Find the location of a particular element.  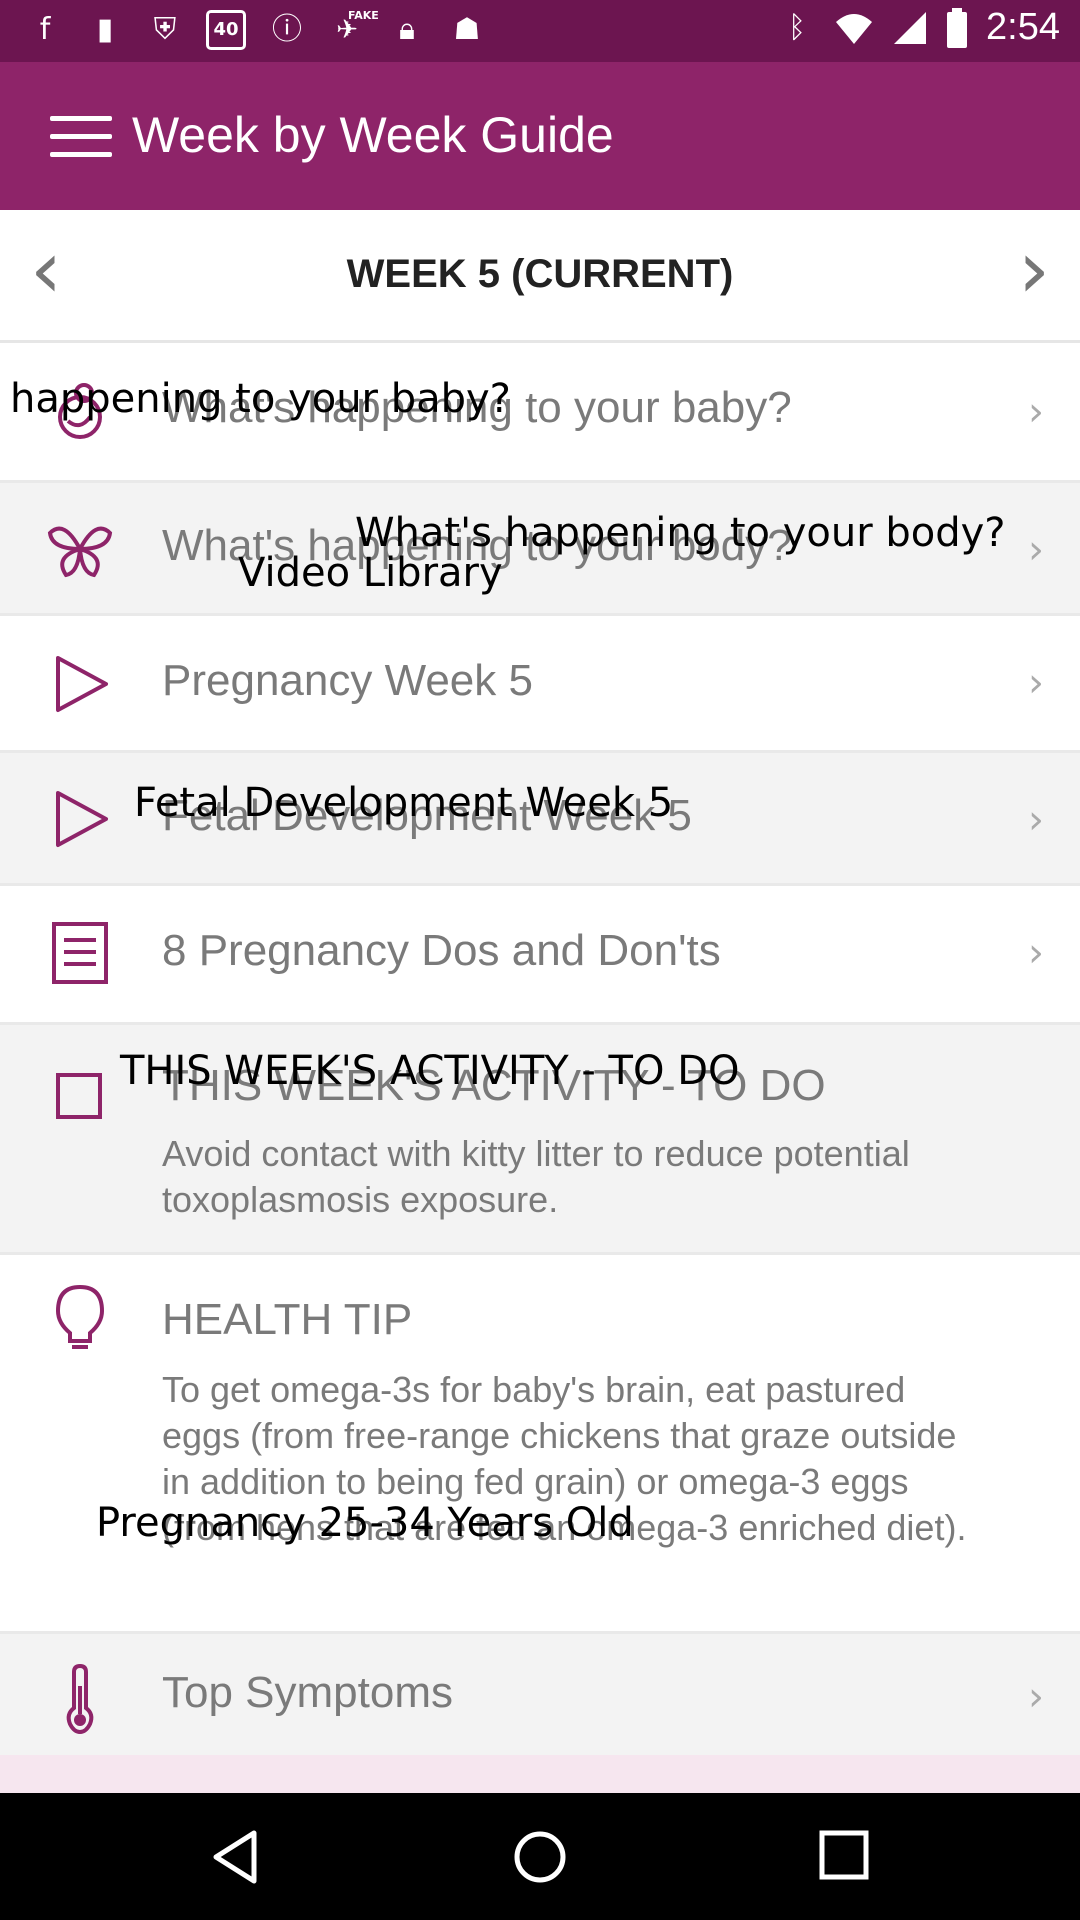

status-right: ᛒ 2:54 is located at coordinates (919, 27).